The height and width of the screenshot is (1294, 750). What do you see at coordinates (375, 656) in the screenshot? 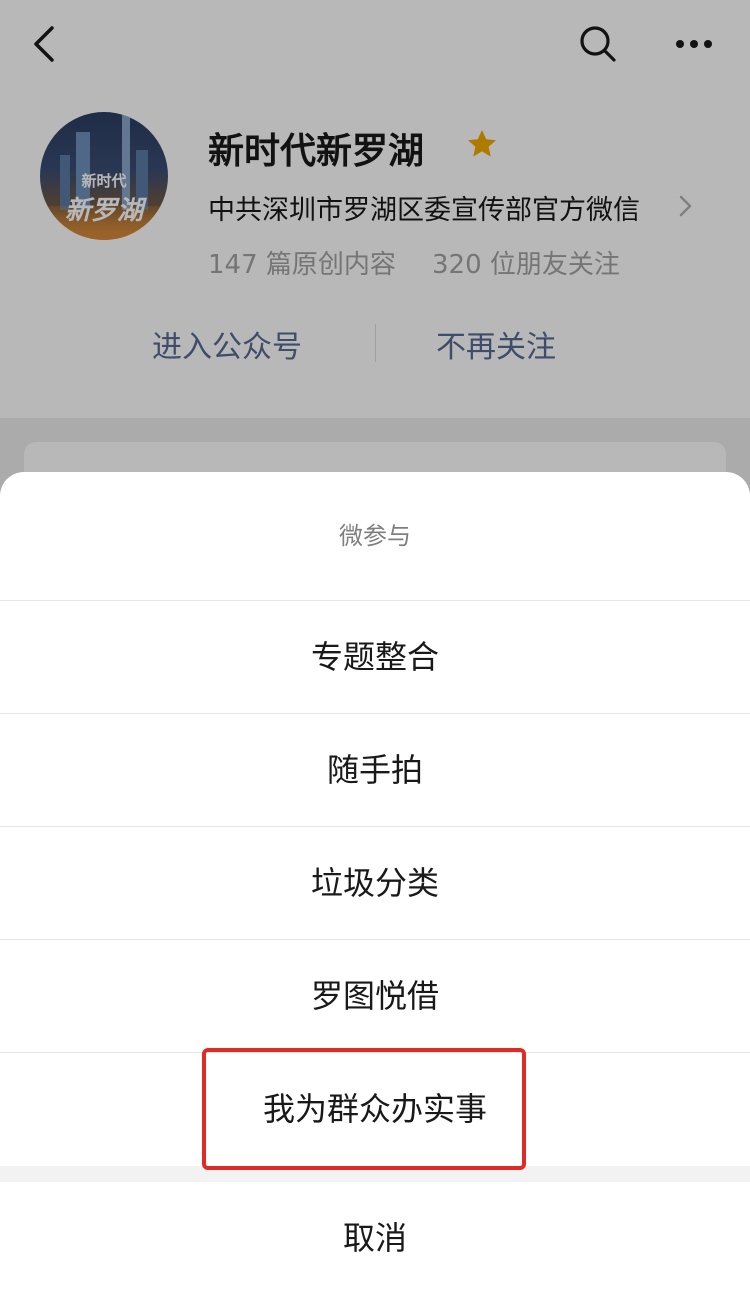
I see `sheet-item-topic: 专题整合` at bounding box center [375, 656].